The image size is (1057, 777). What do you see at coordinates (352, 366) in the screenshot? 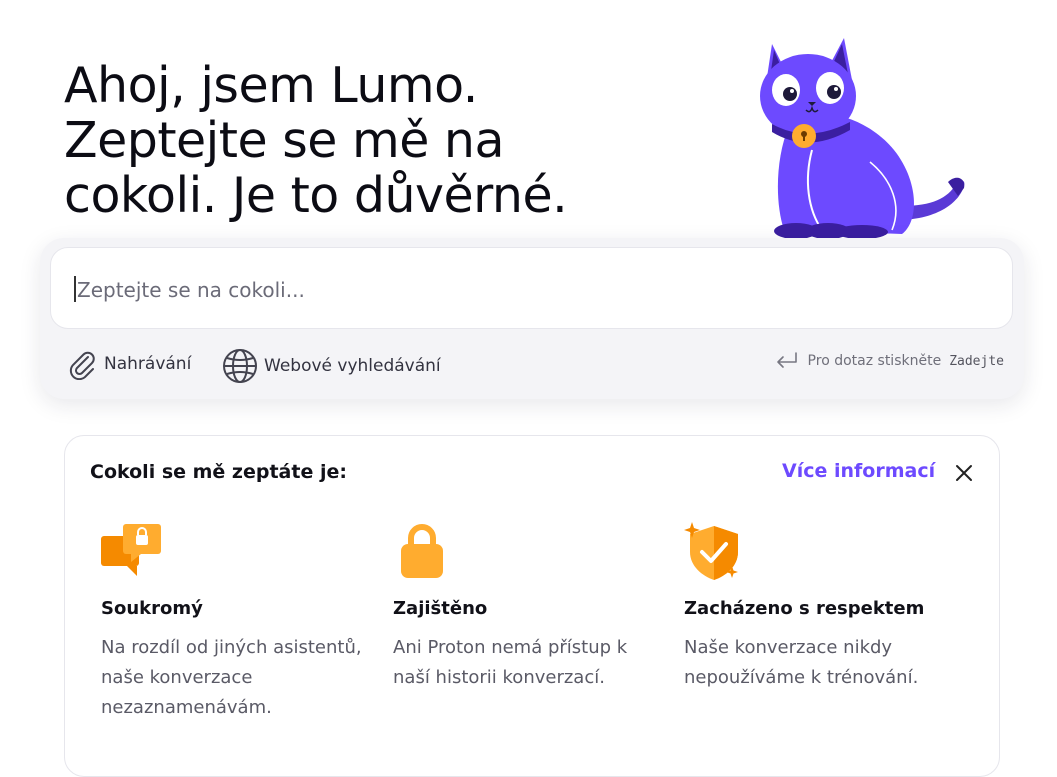
I see `web-search-label: Webové vyhledávání` at bounding box center [352, 366].